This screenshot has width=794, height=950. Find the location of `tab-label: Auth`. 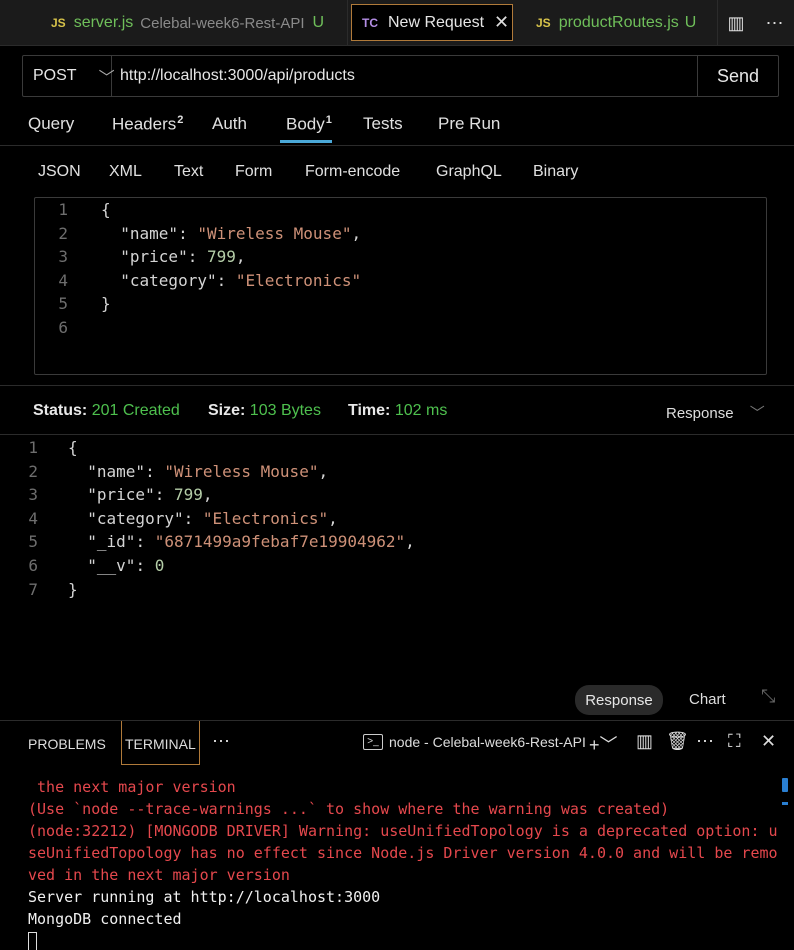

tab-label: Auth is located at coordinates (229, 123).